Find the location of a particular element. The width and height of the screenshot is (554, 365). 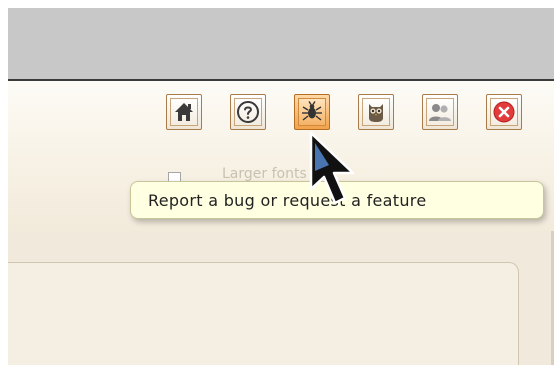

home-icon is located at coordinates (184, 112).